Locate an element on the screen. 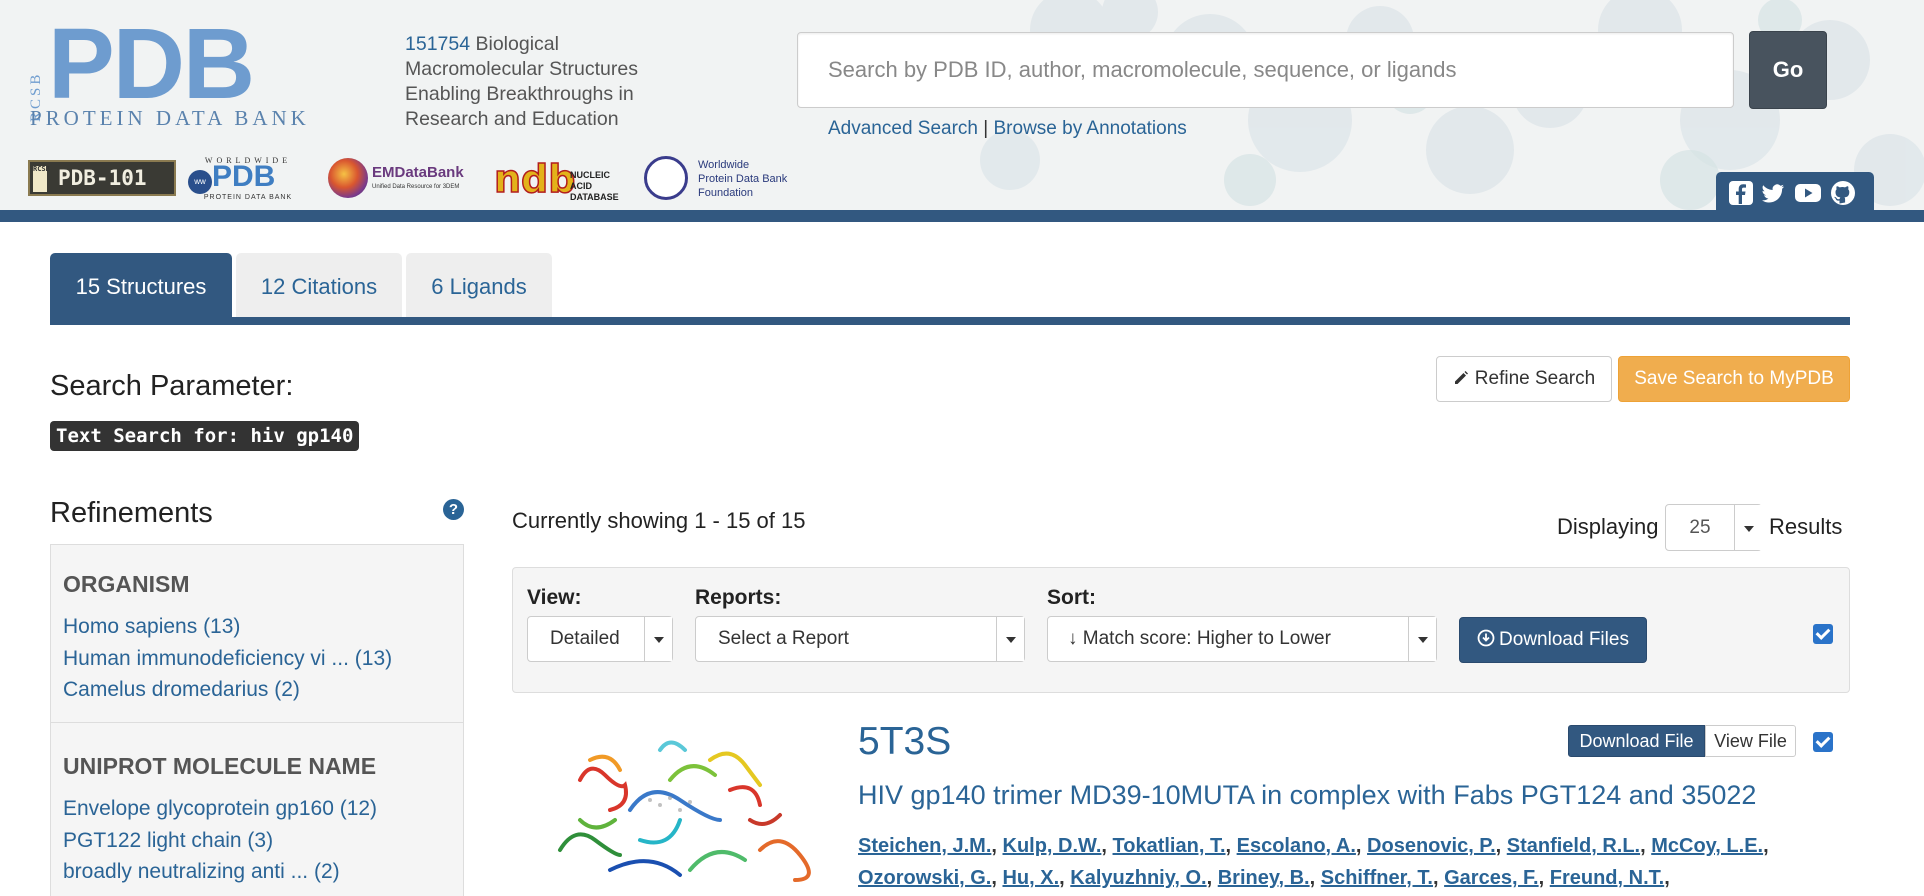 Image resolution: width=1924 pixels, height=896 pixels. wwpdb-subtitle: PROTEIN DATA BANK is located at coordinates (248, 197).